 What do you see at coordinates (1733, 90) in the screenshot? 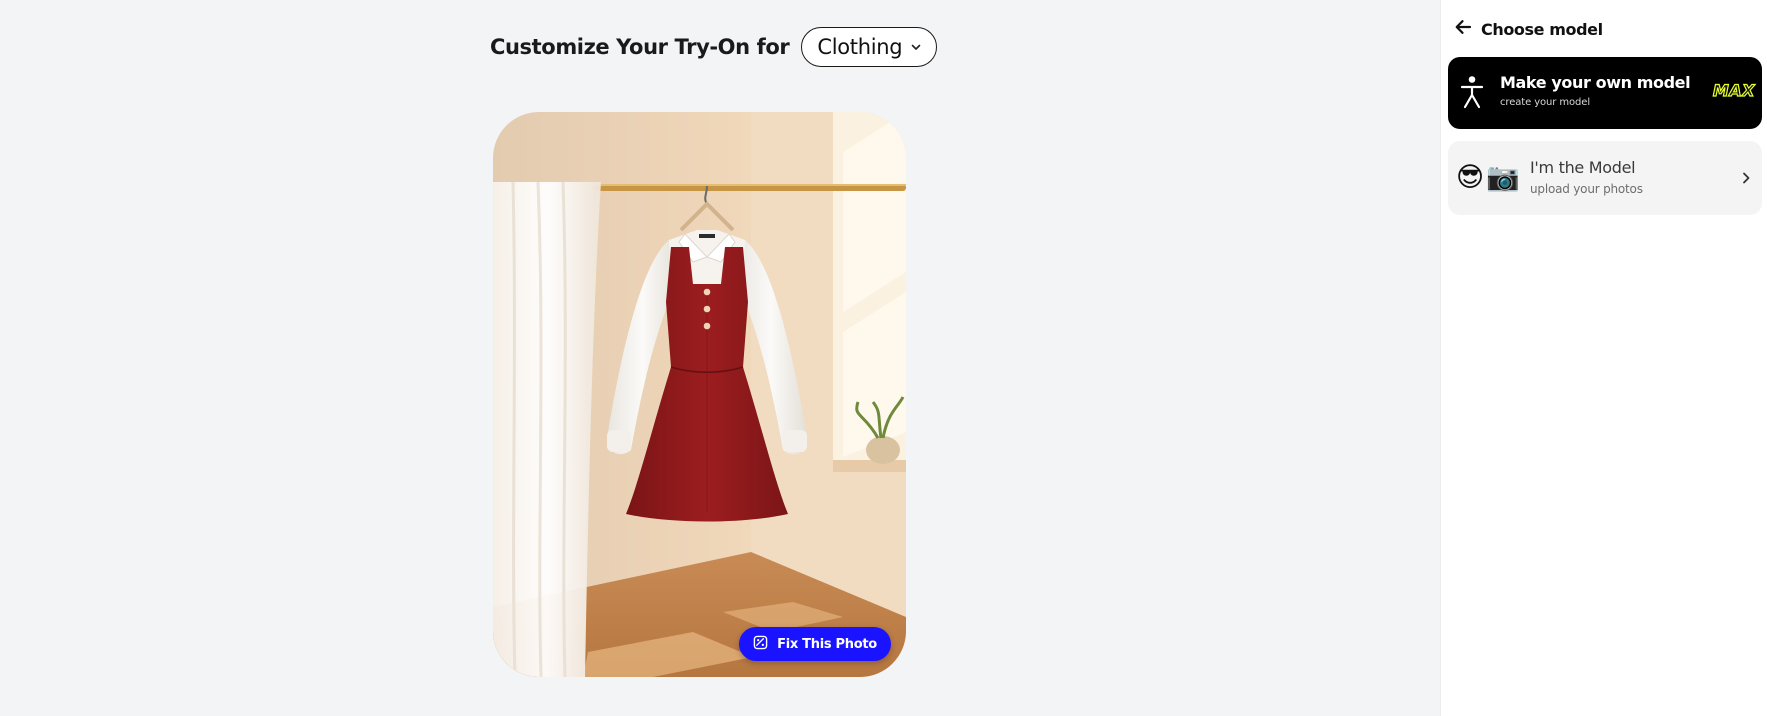
I see `max-badge: MAX` at bounding box center [1733, 90].